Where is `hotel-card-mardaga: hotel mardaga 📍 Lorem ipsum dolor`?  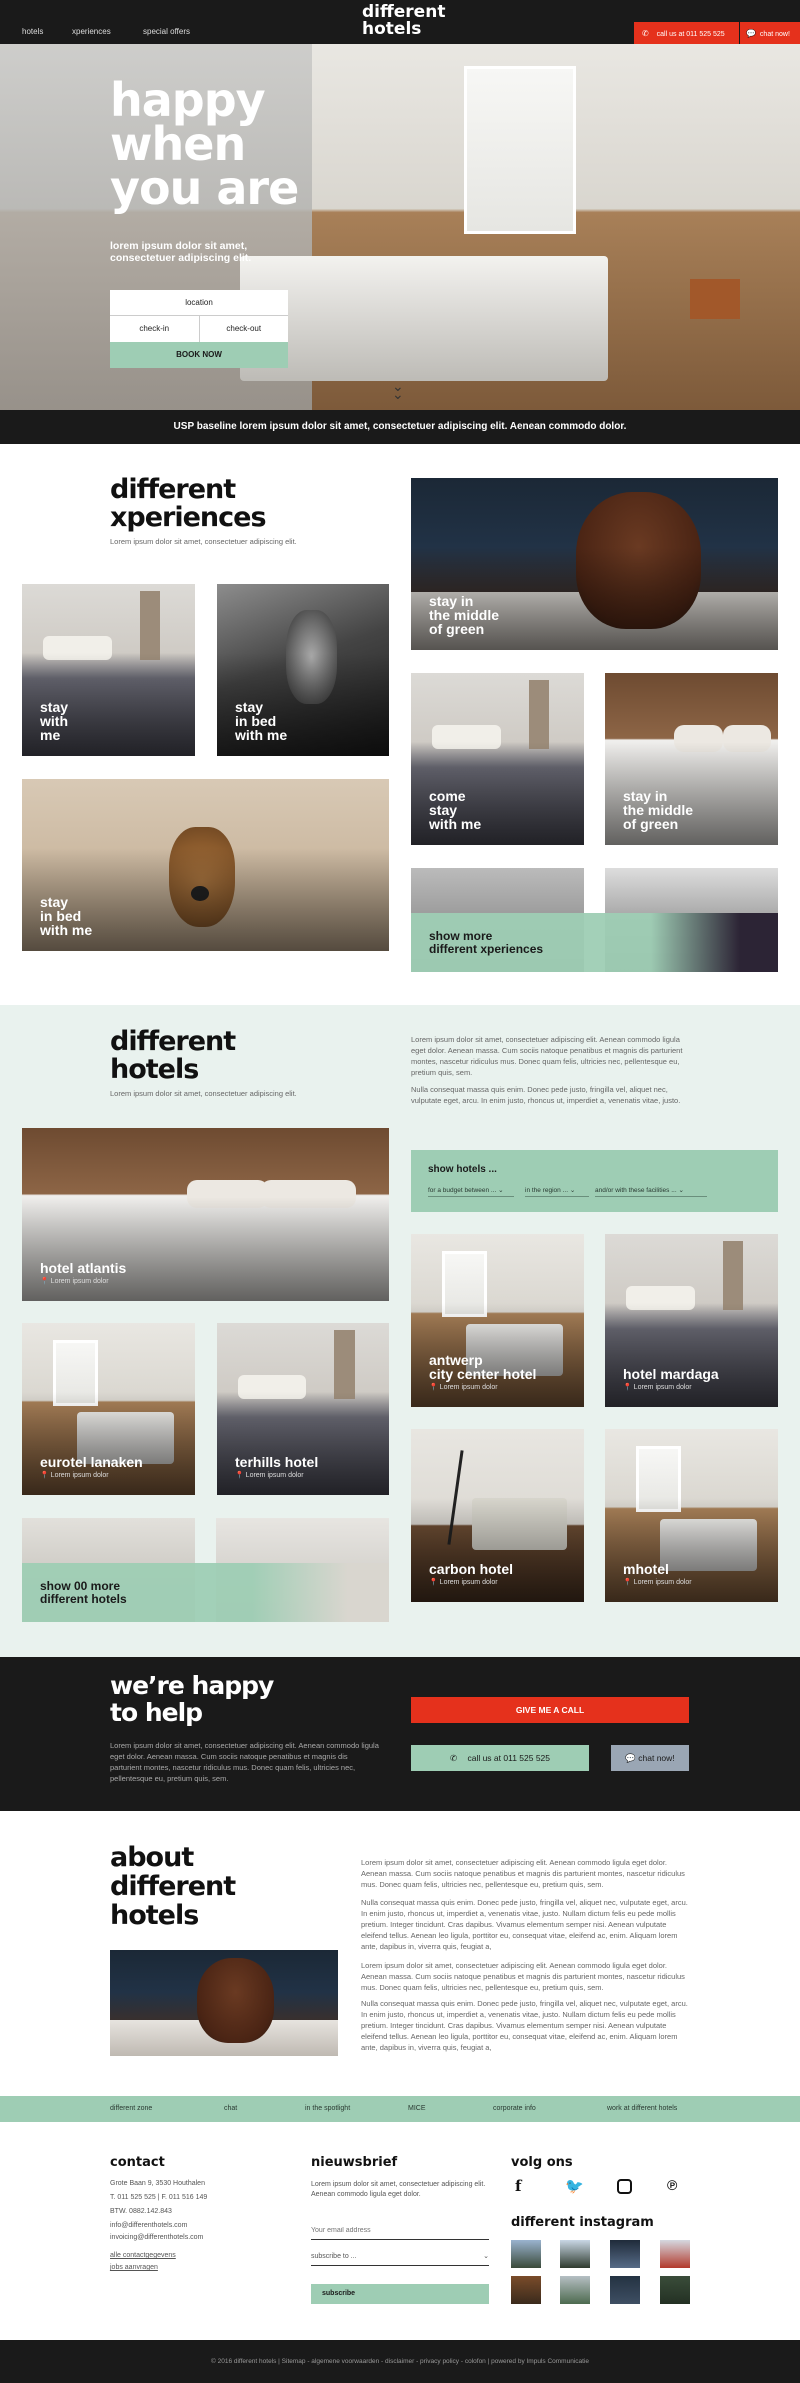 hotel-card-mardaga: hotel mardaga 📍 Lorem ipsum dolor is located at coordinates (691, 1320).